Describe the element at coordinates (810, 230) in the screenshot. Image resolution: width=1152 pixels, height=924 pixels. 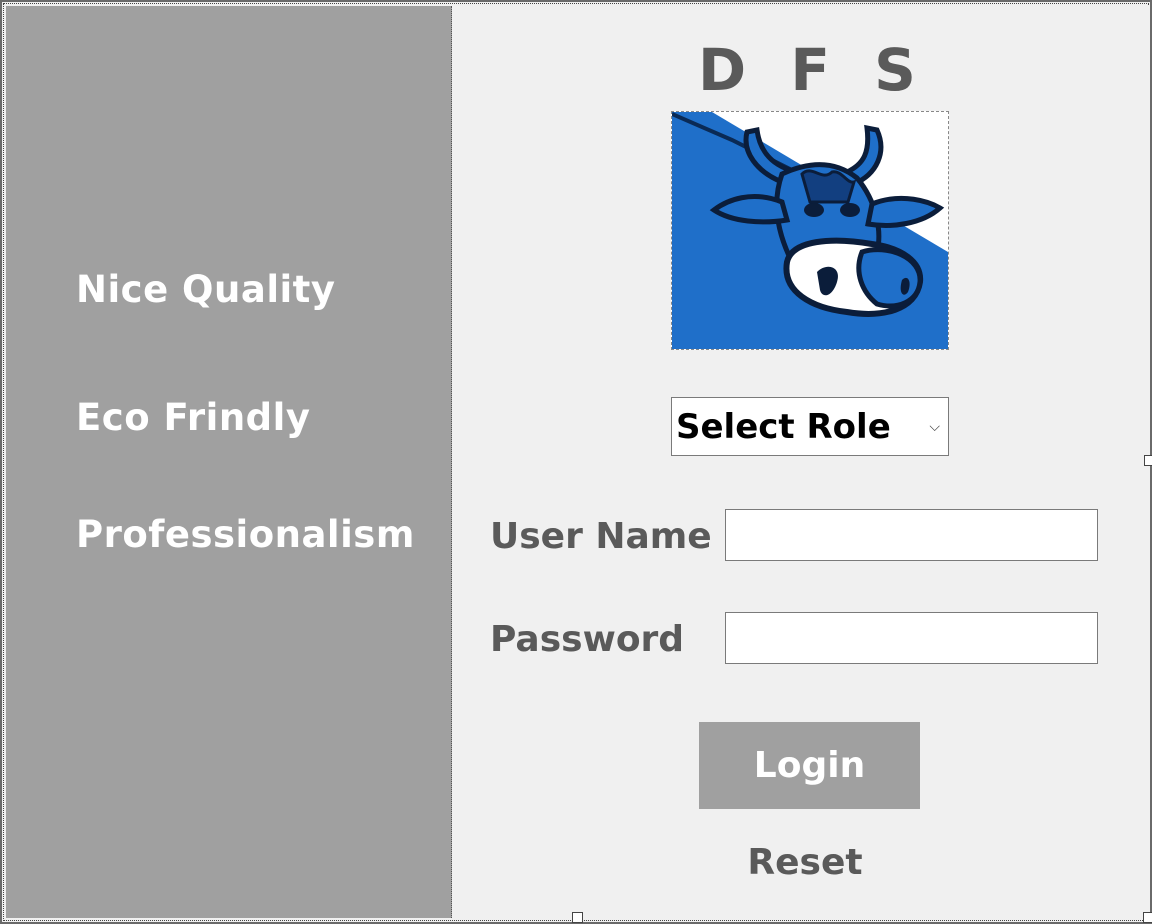
I see `cow-head-logo-icon` at that location.